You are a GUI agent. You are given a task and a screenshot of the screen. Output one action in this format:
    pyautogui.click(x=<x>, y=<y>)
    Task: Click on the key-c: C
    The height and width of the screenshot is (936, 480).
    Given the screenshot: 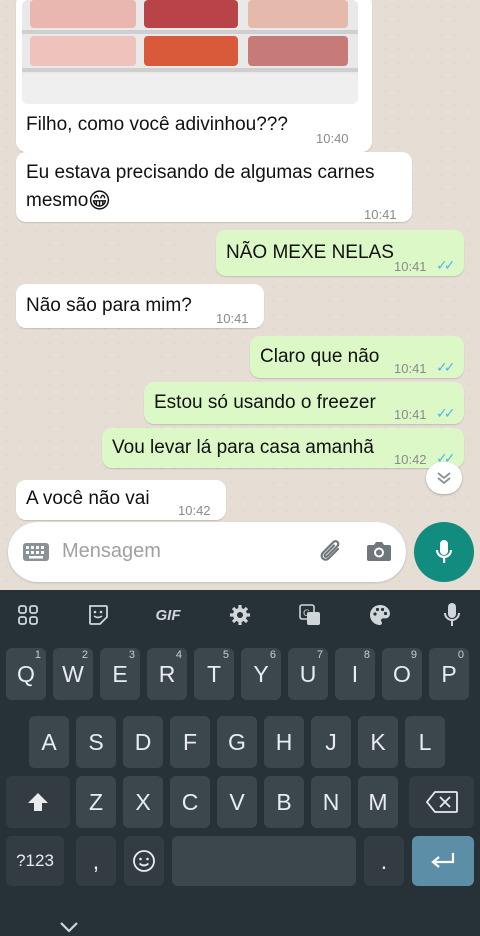 What is the action you would take?
    pyautogui.click(x=190, y=802)
    